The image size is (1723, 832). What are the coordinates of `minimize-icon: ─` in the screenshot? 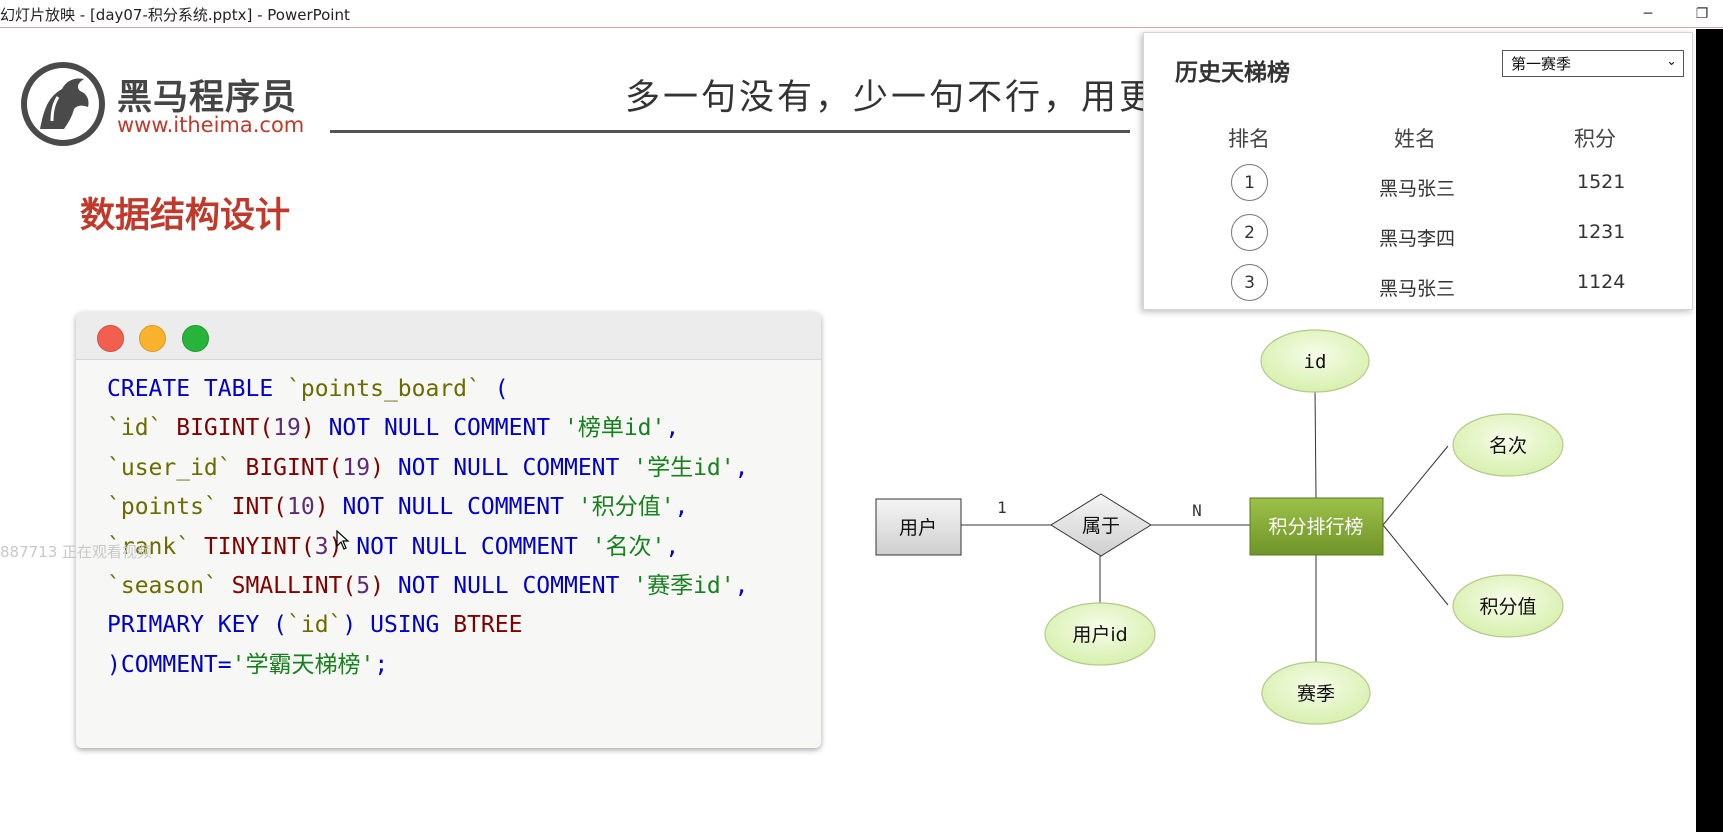 It's located at (1648, 13).